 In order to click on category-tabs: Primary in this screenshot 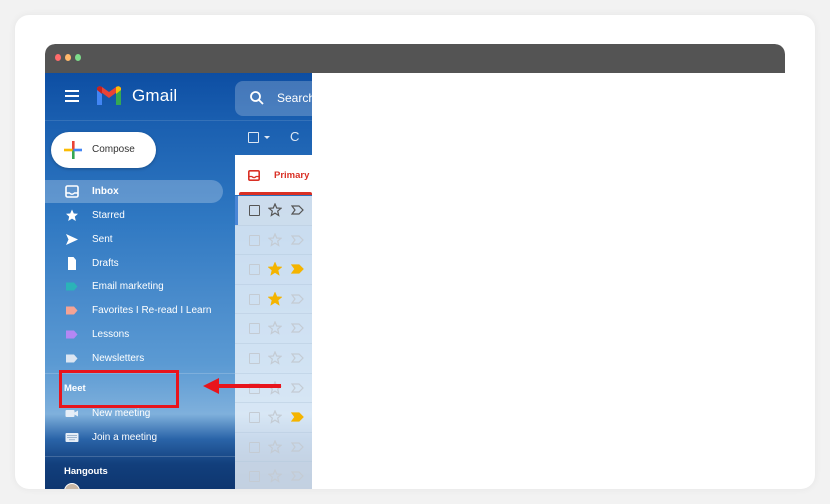, I will do `click(273, 175)`.